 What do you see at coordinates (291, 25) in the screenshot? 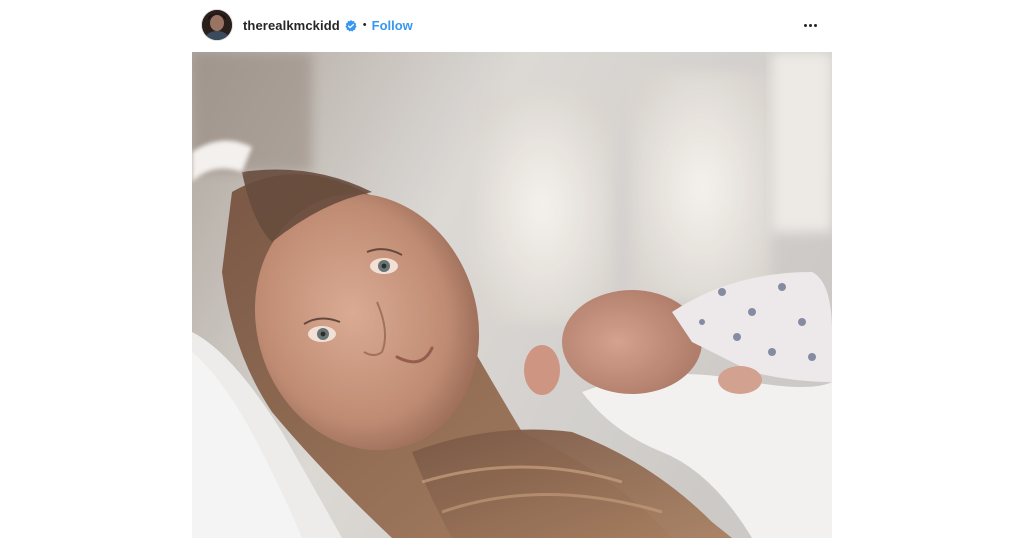
I see `username-link: therealkmckidd` at bounding box center [291, 25].